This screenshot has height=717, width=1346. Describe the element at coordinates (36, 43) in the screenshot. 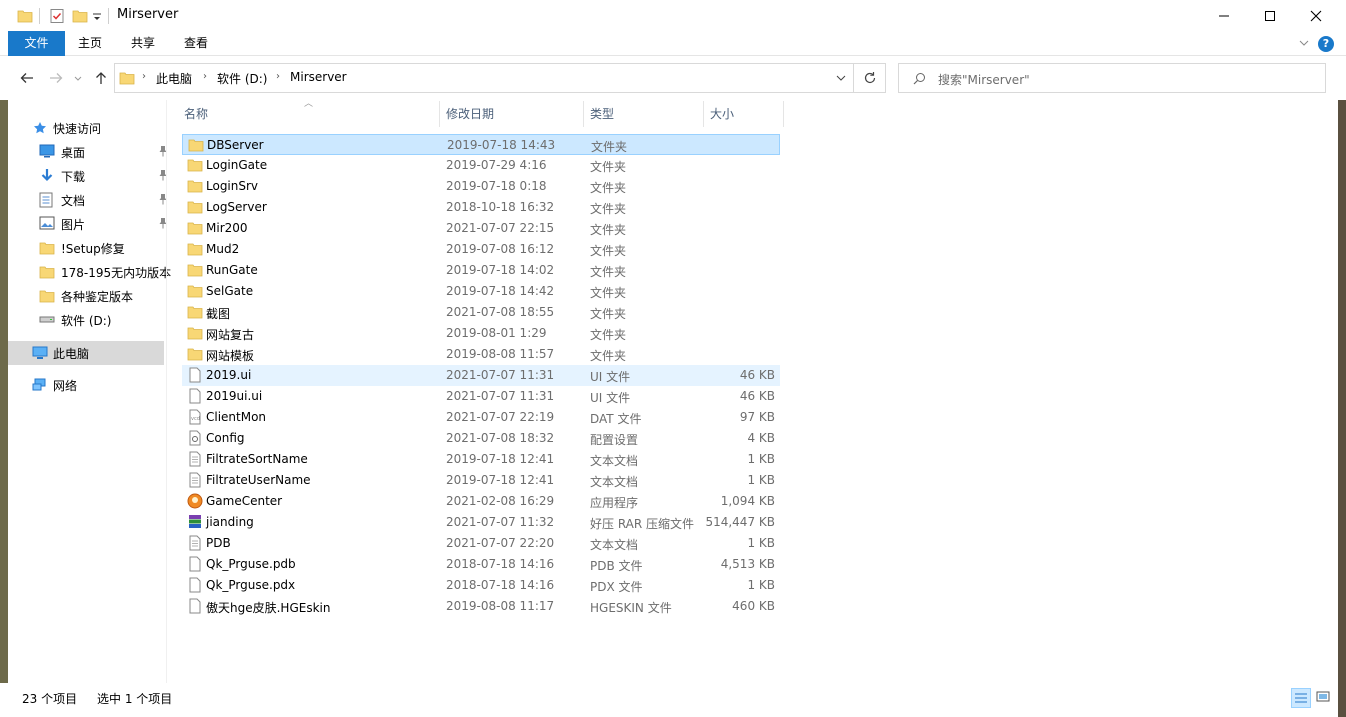

I see `tab-file: 文件` at that location.